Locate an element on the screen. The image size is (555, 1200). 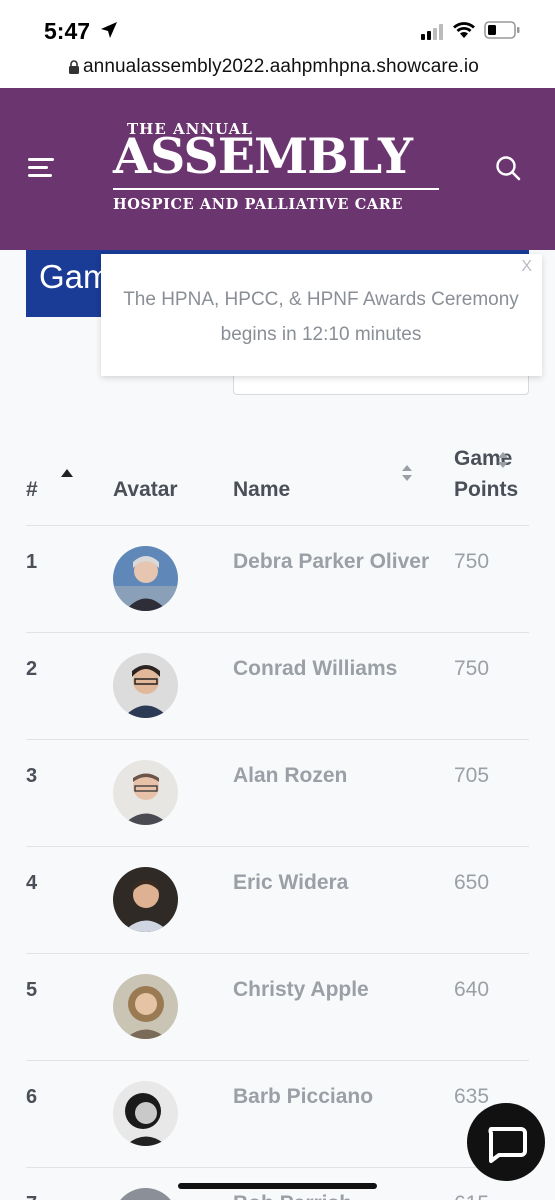
row-rank: 6 is located at coordinates (32, 1097).